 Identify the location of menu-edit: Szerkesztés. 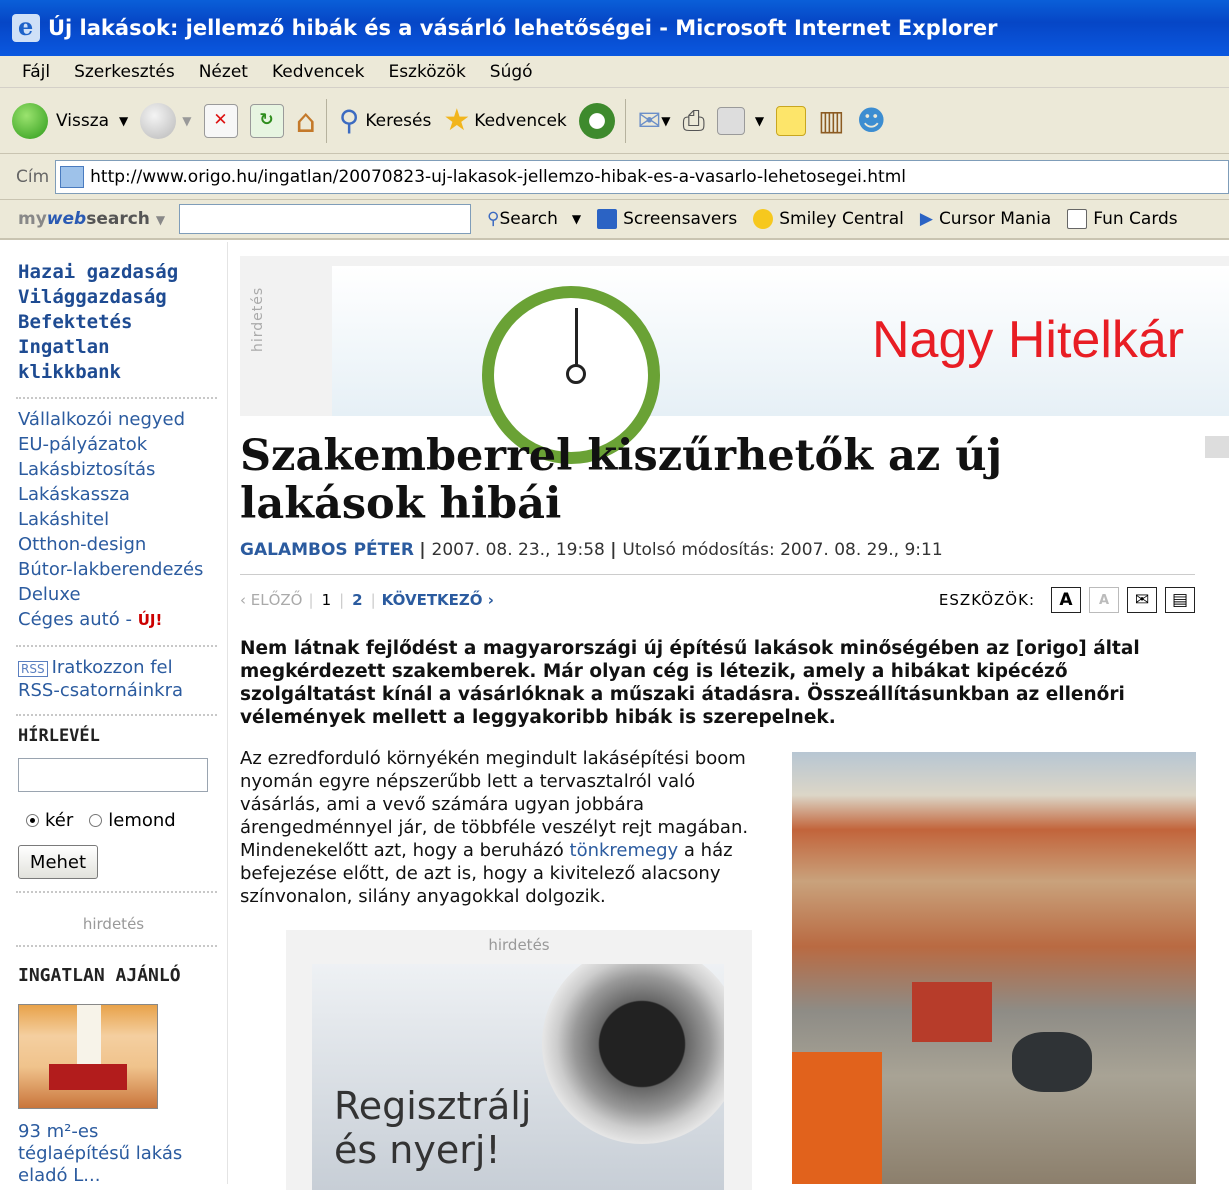
(124, 72).